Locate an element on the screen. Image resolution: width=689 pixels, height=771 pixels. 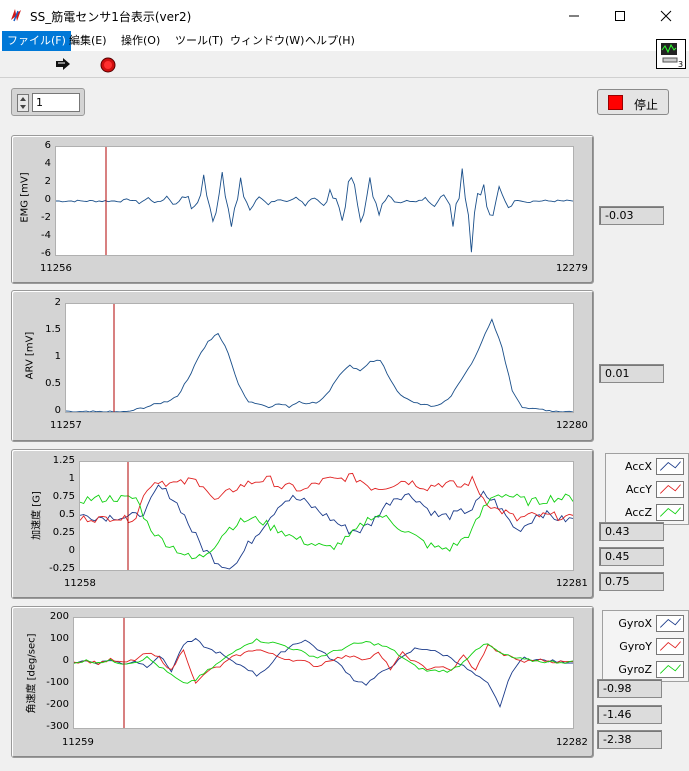
gyro-x-end: 12282 is located at coordinates (572, 742).